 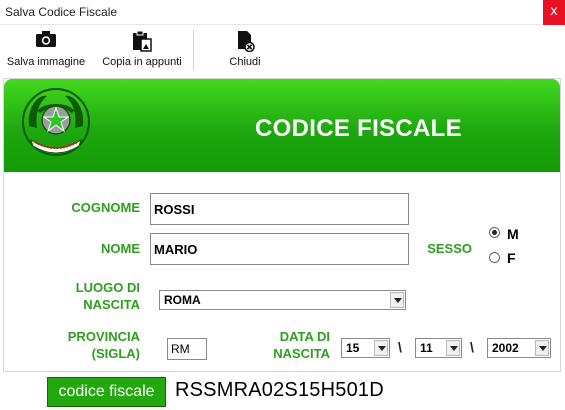 I want to click on close-document-icon, so click(x=245, y=41).